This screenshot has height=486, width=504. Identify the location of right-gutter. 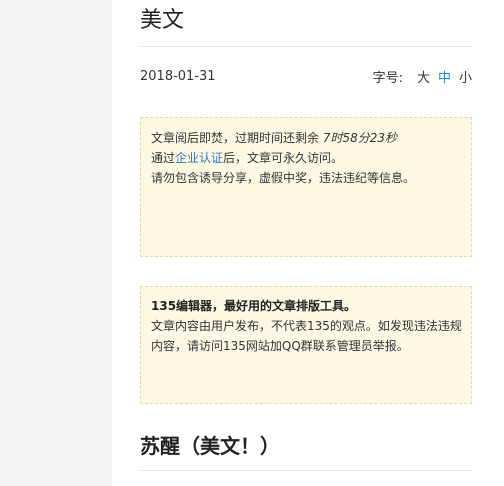
(495, 243).